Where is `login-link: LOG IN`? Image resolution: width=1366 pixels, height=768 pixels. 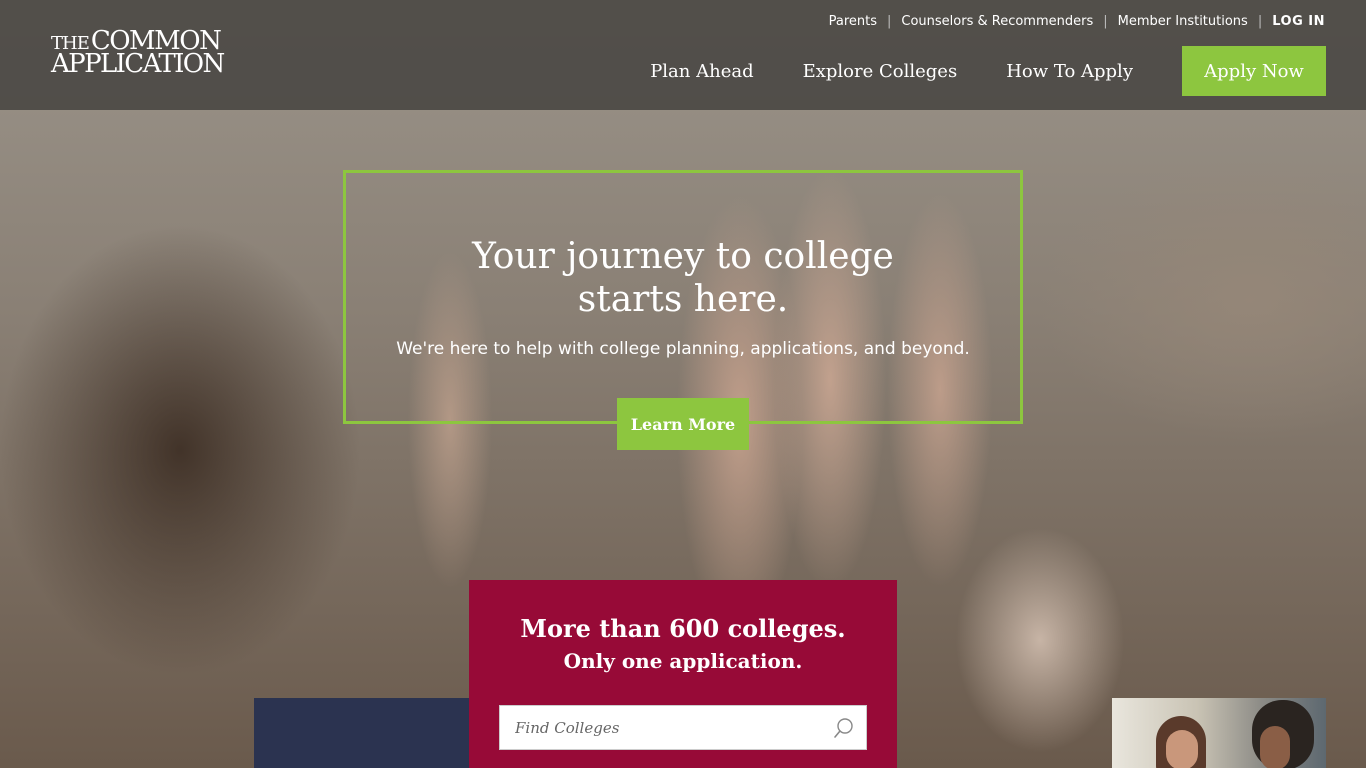
login-link: LOG IN is located at coordinates (1298, 21).